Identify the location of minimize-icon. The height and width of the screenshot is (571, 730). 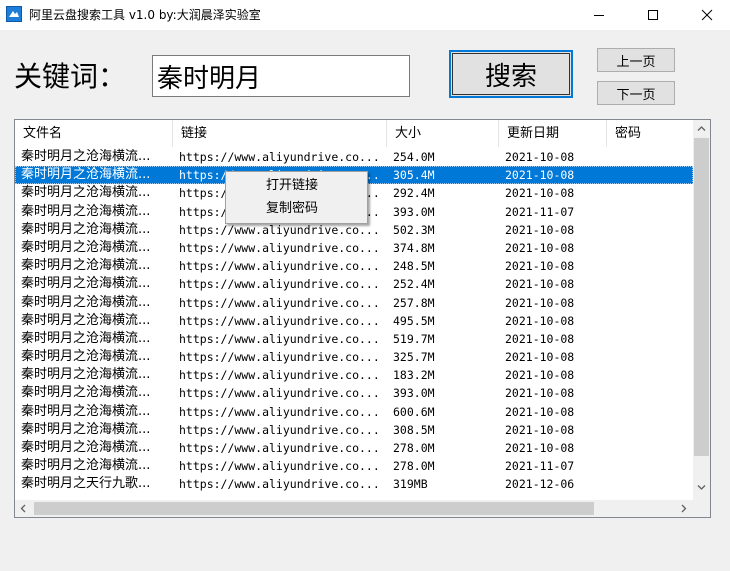
(599, 15).